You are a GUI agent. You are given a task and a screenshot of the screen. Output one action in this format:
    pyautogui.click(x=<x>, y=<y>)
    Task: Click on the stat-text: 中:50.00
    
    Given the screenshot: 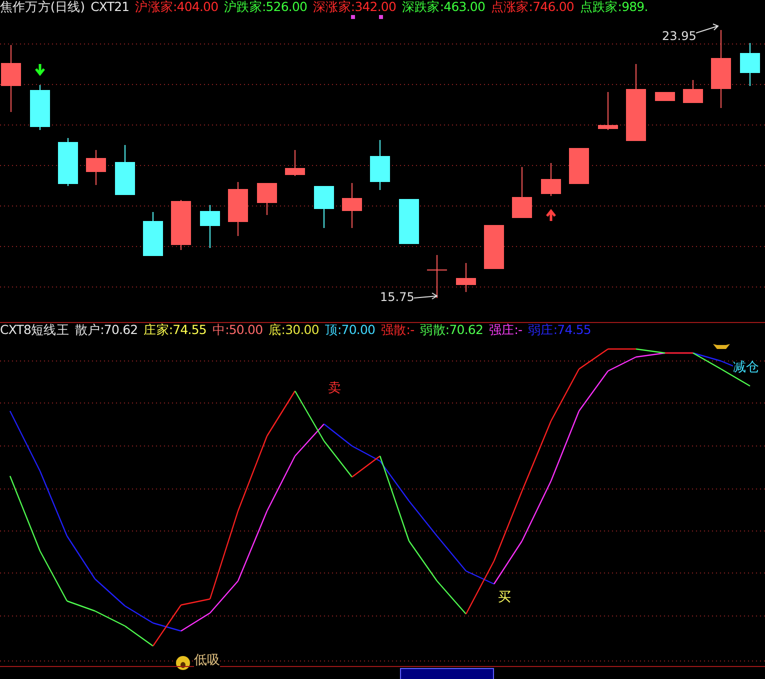 What is the action you would take?
    pyautogui.click(x=237, y=330)
    